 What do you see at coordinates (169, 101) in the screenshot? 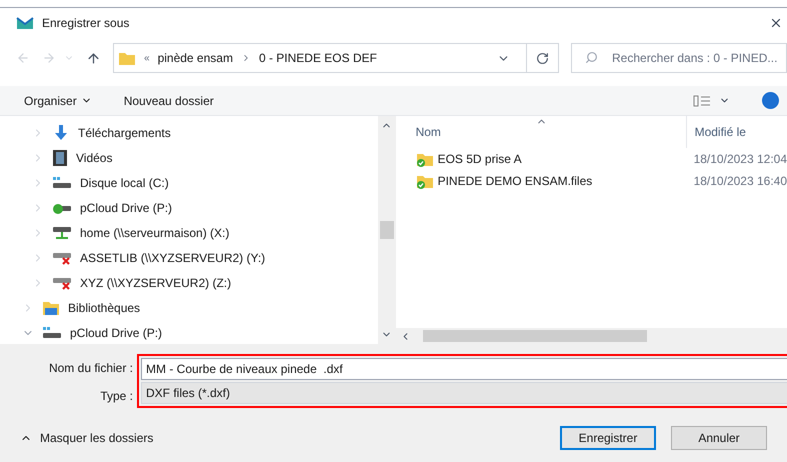
I see `new-folder-button: Nouveau dossier` at bounding box center [169, 101].